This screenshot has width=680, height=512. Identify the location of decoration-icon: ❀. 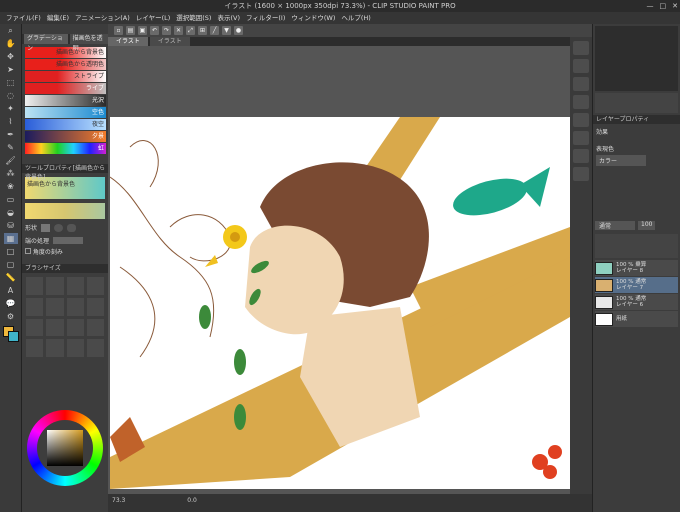
(11, 186).